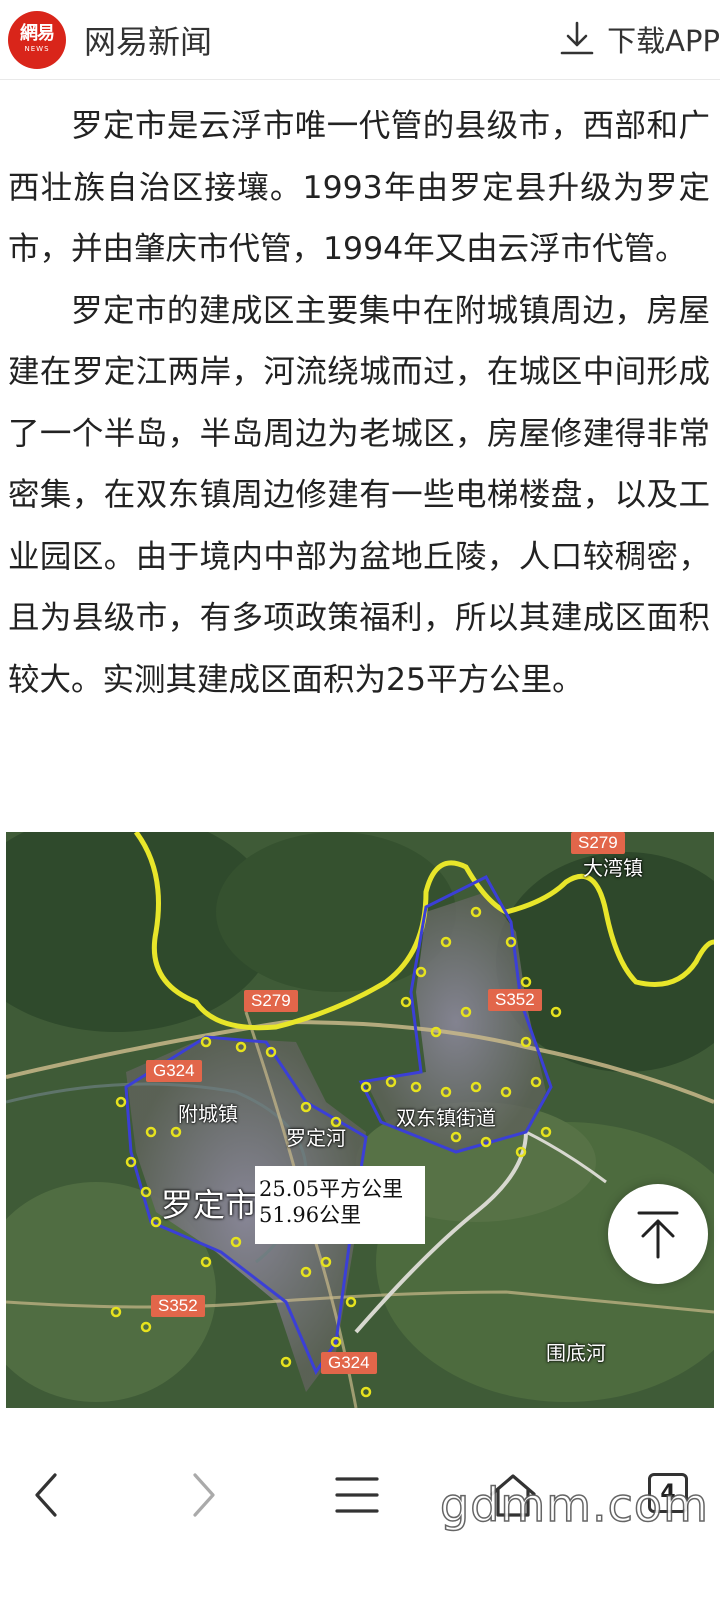 The height and width of the screenshot is (1600, 720). I want to click on place-label-luoding: 罗定市, so click(209, 1205).